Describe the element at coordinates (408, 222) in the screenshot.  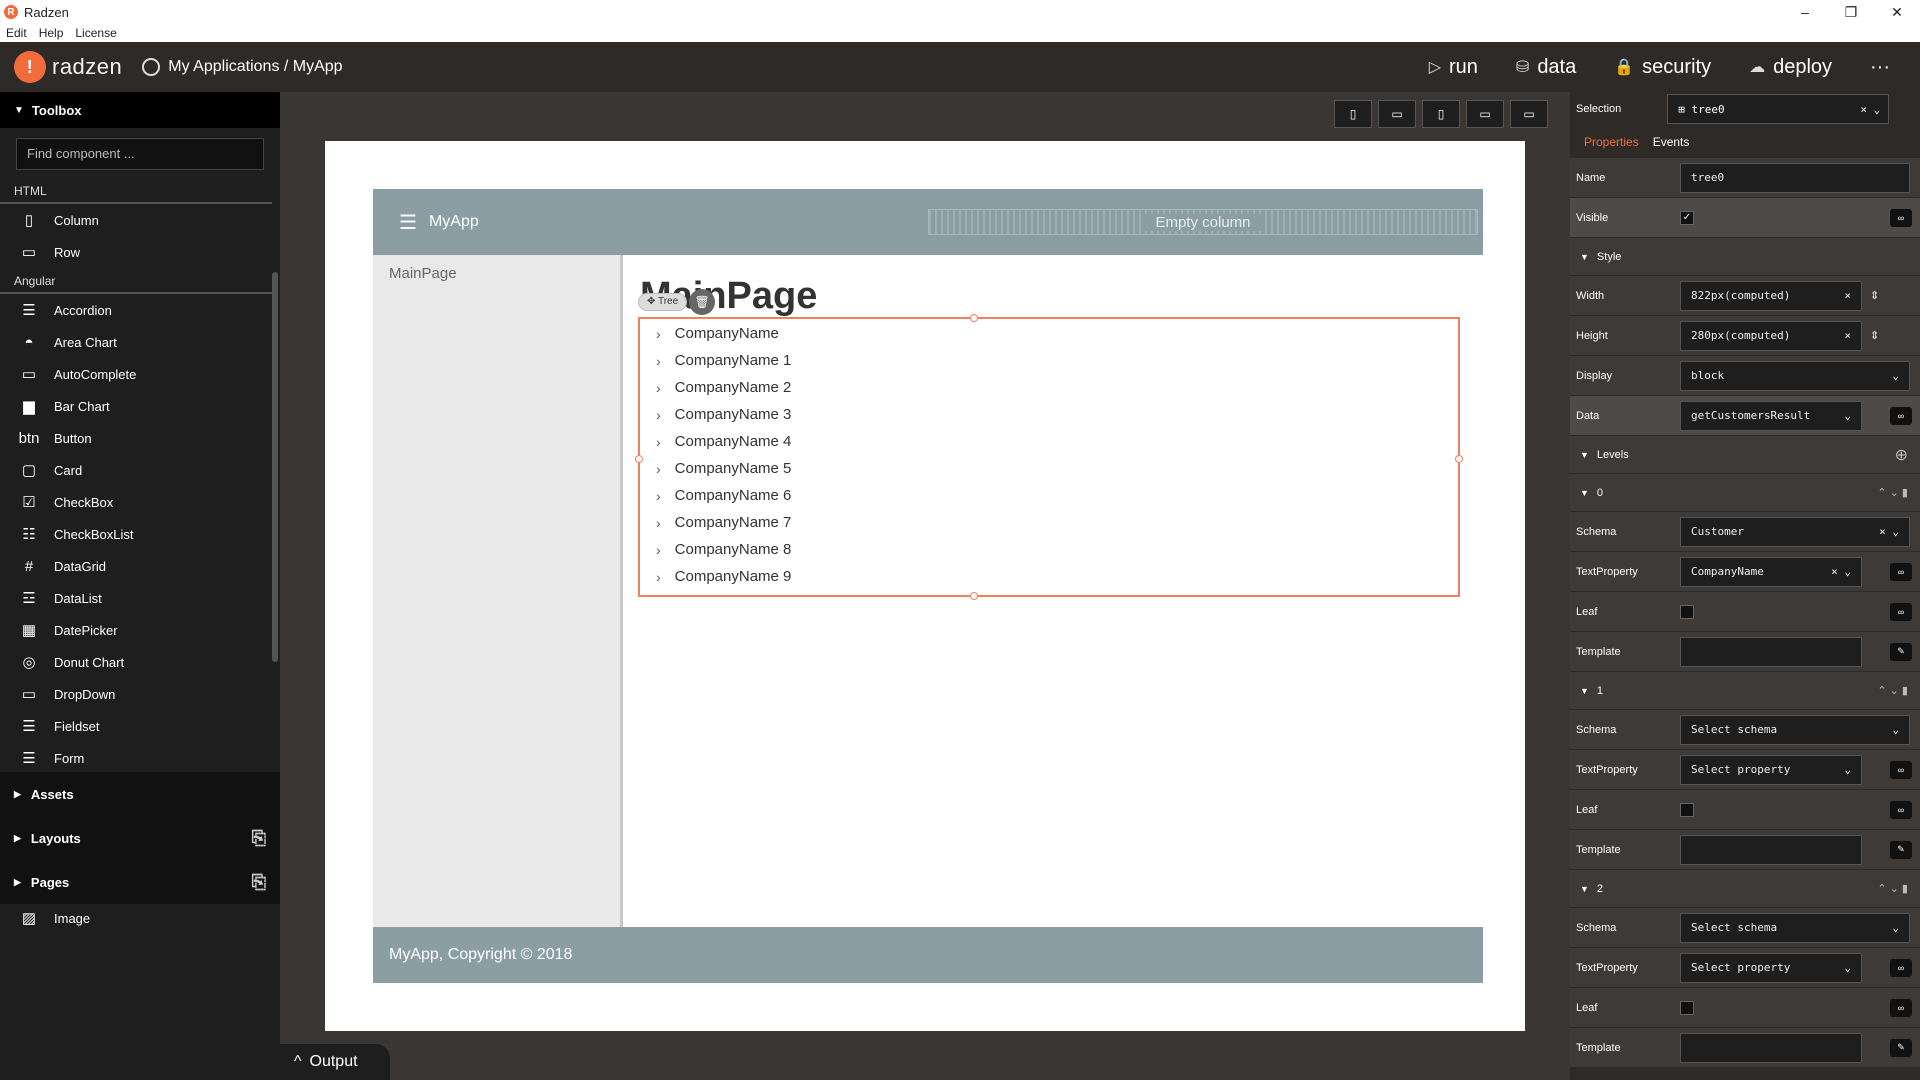
I see `hamburger-icon: ☰` at that location.